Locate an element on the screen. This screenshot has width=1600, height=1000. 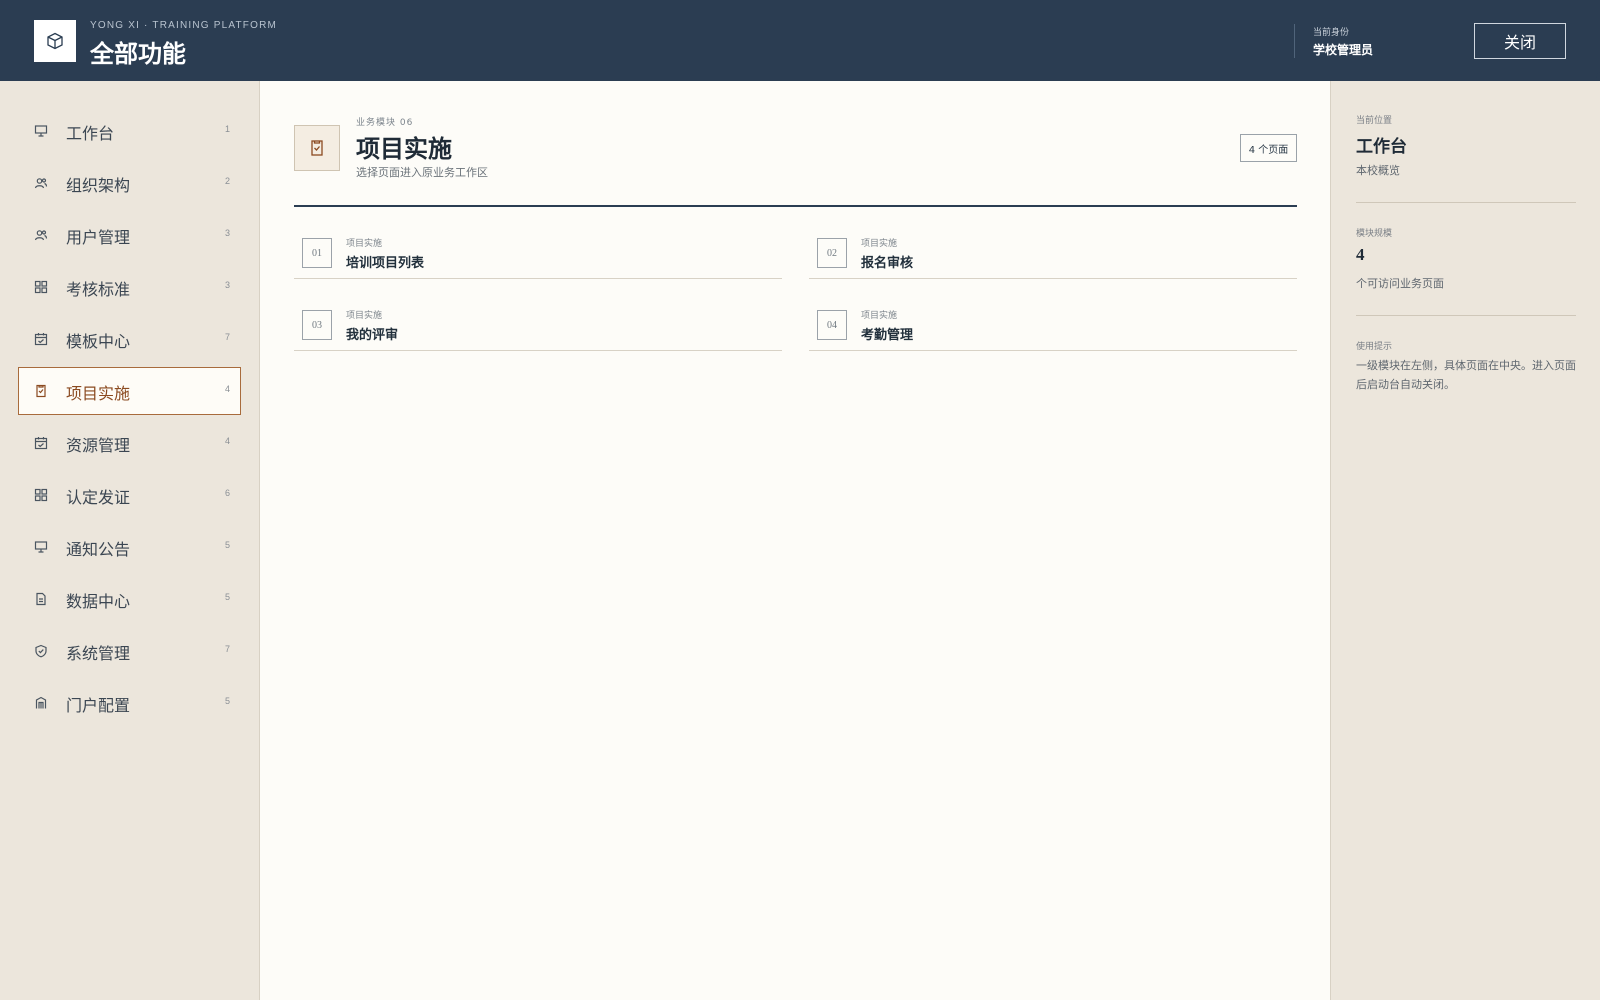
scale-description: 个可访问业务页面 is located at coordinates (1400, 283).